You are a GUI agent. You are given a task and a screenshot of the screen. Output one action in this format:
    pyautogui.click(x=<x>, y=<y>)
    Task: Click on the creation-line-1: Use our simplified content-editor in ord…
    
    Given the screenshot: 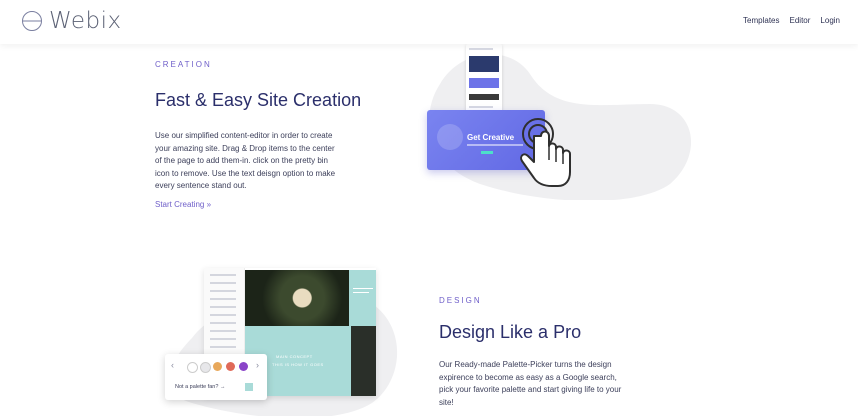 What is the action you would take?
    pyautogui.click(x=244, y=135)
    